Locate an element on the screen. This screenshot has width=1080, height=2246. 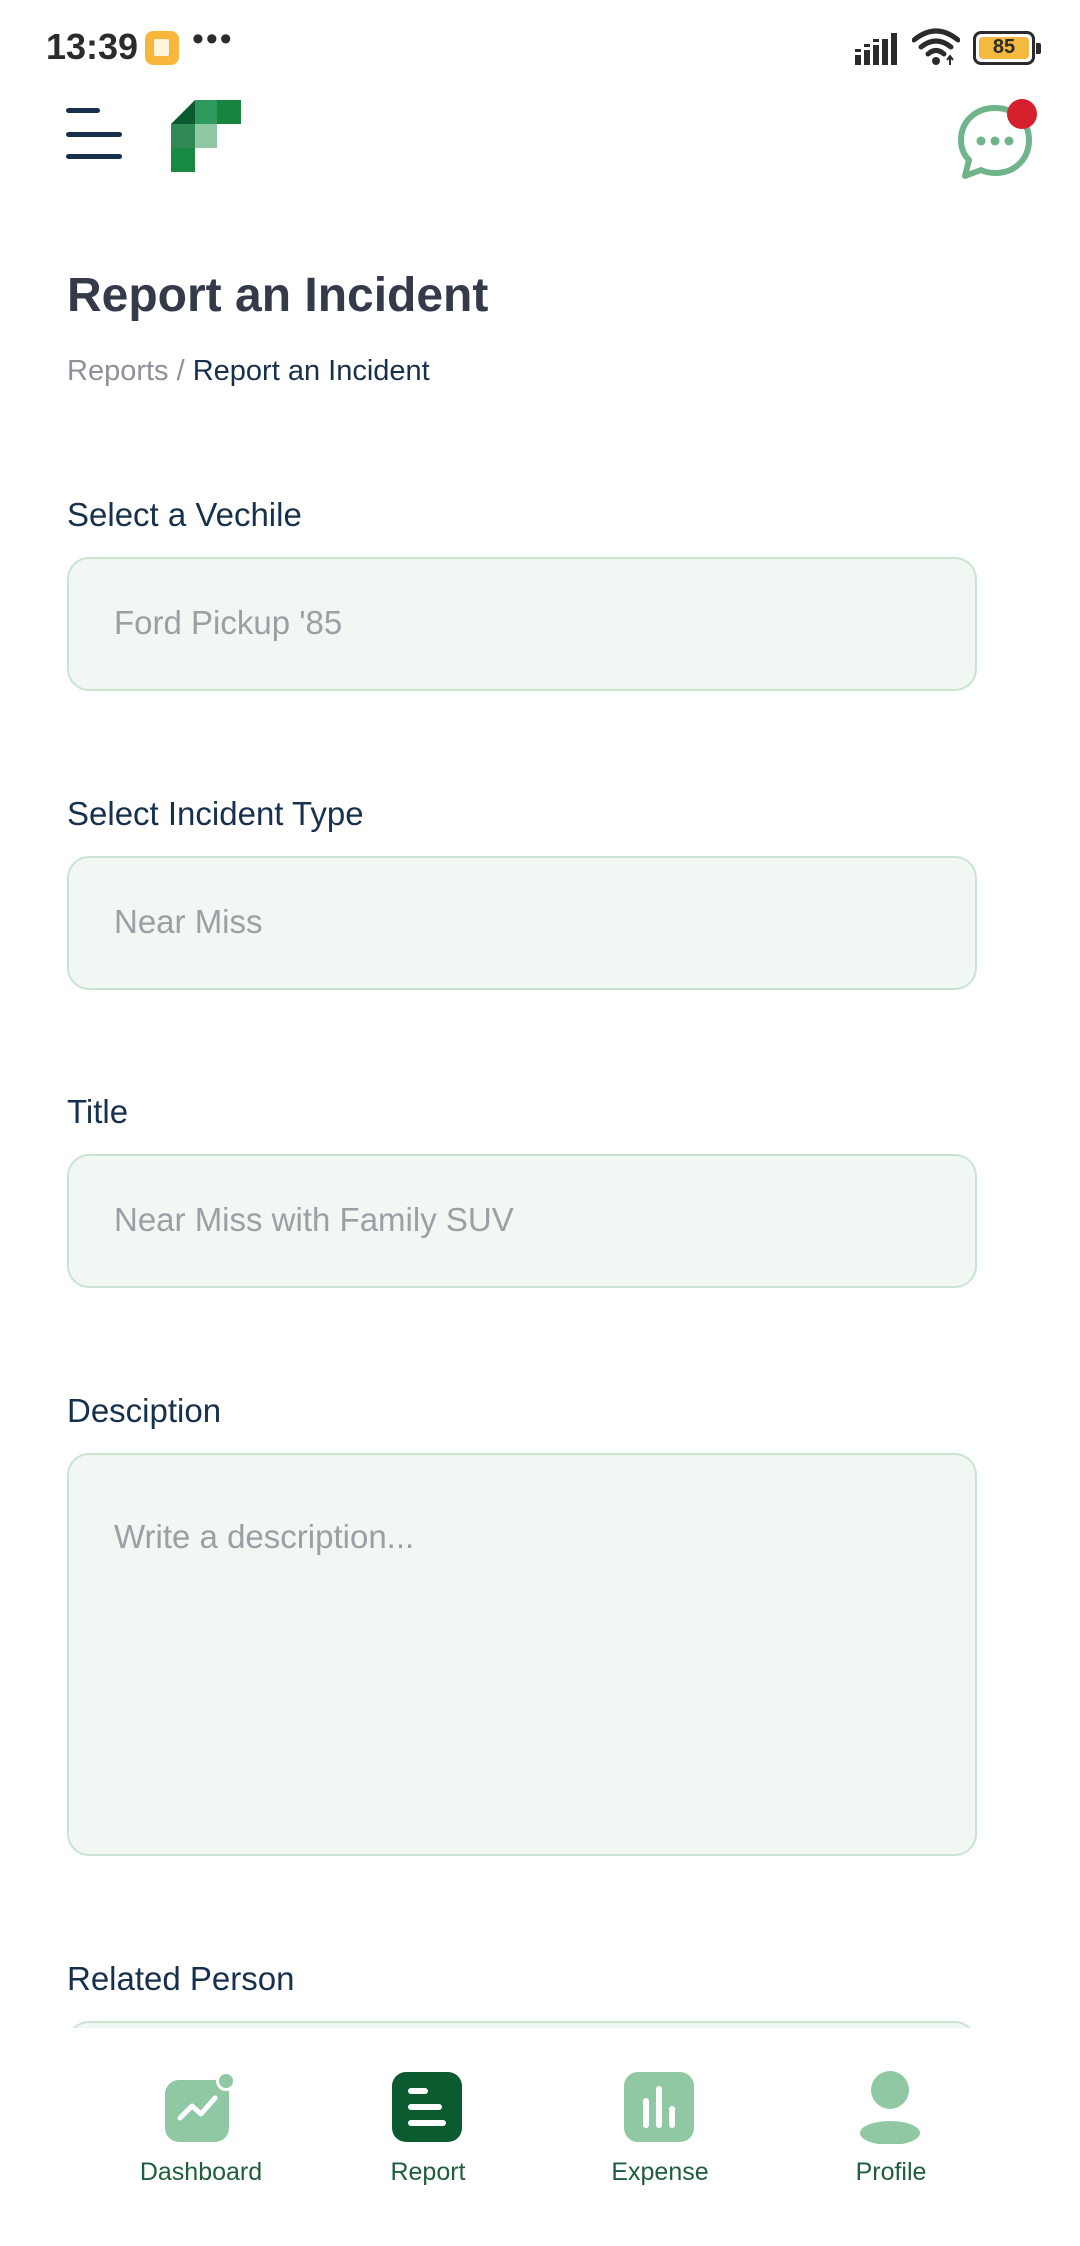
status-bar: 13:39 ••• 85 is located at coordinates (540, 48).